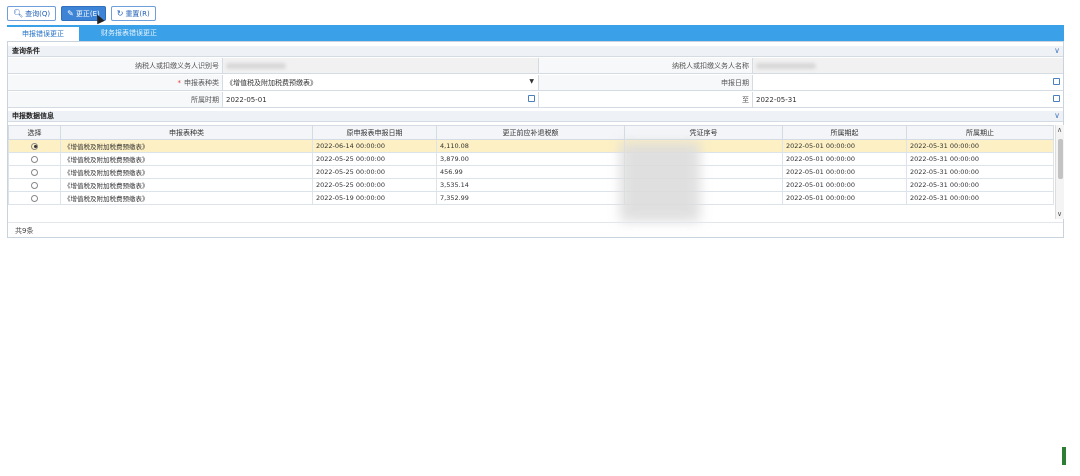  Describe the element at coordinates (32, 13) in the screenshot. I see `query-button: 🔍︎ 查询(Q)` at that location.